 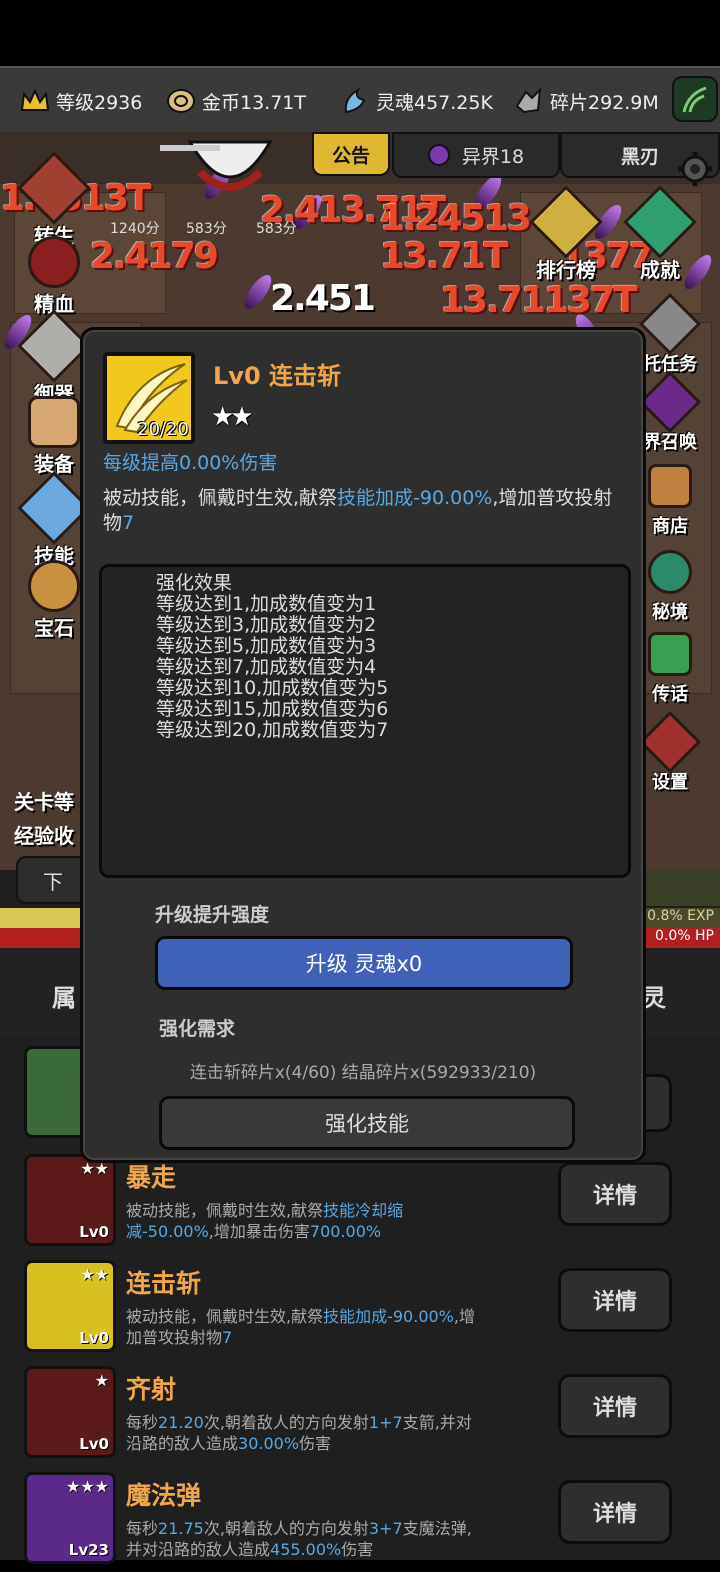 I want to click on upgrade-button: 升级 灵魂x0, so click(x=364, y=963).